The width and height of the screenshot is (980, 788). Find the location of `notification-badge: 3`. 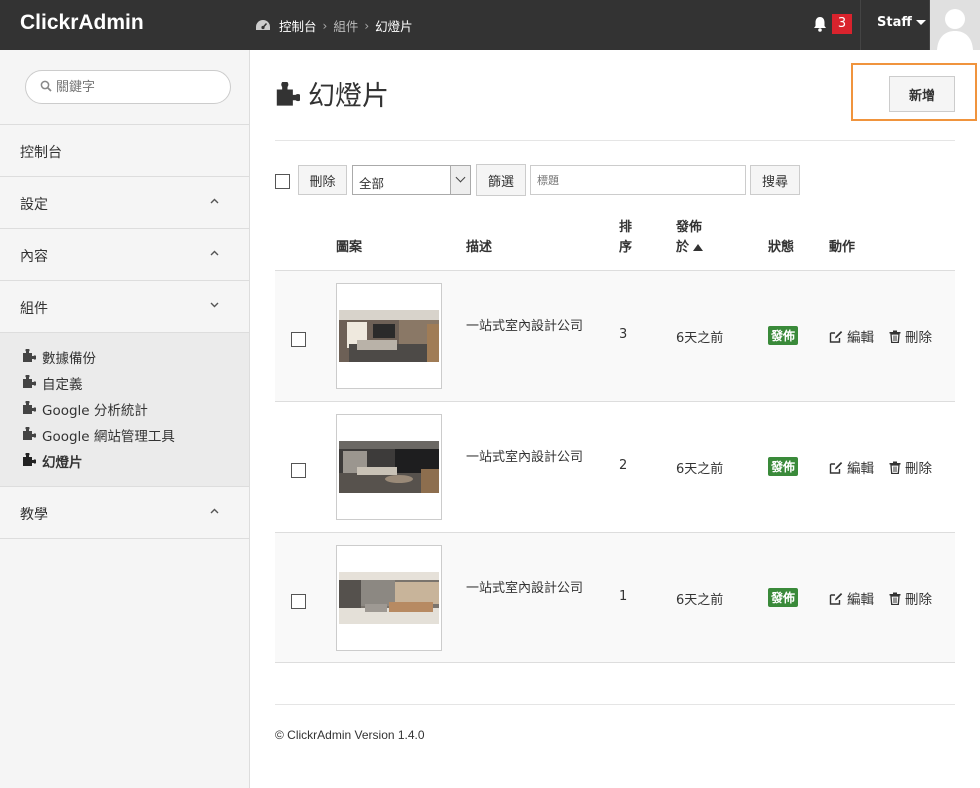

notification-badge: 3 is located at coordinates (842, 24).